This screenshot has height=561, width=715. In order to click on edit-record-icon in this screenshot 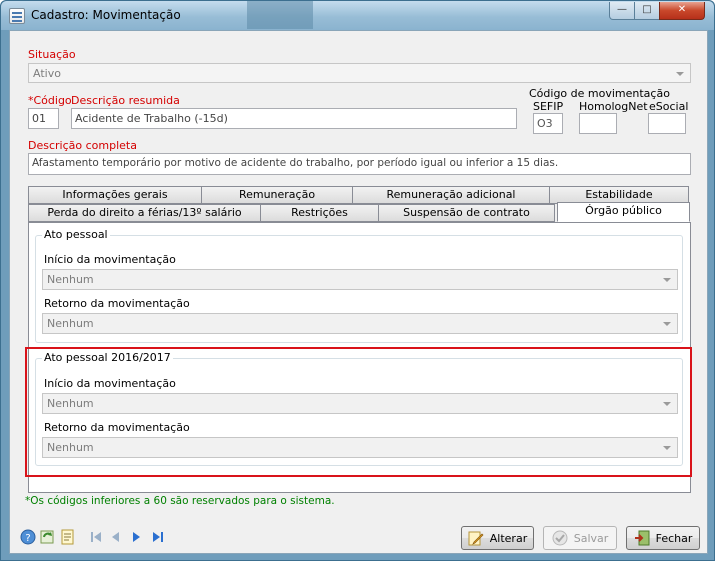, I will do `click(68, 537)`.